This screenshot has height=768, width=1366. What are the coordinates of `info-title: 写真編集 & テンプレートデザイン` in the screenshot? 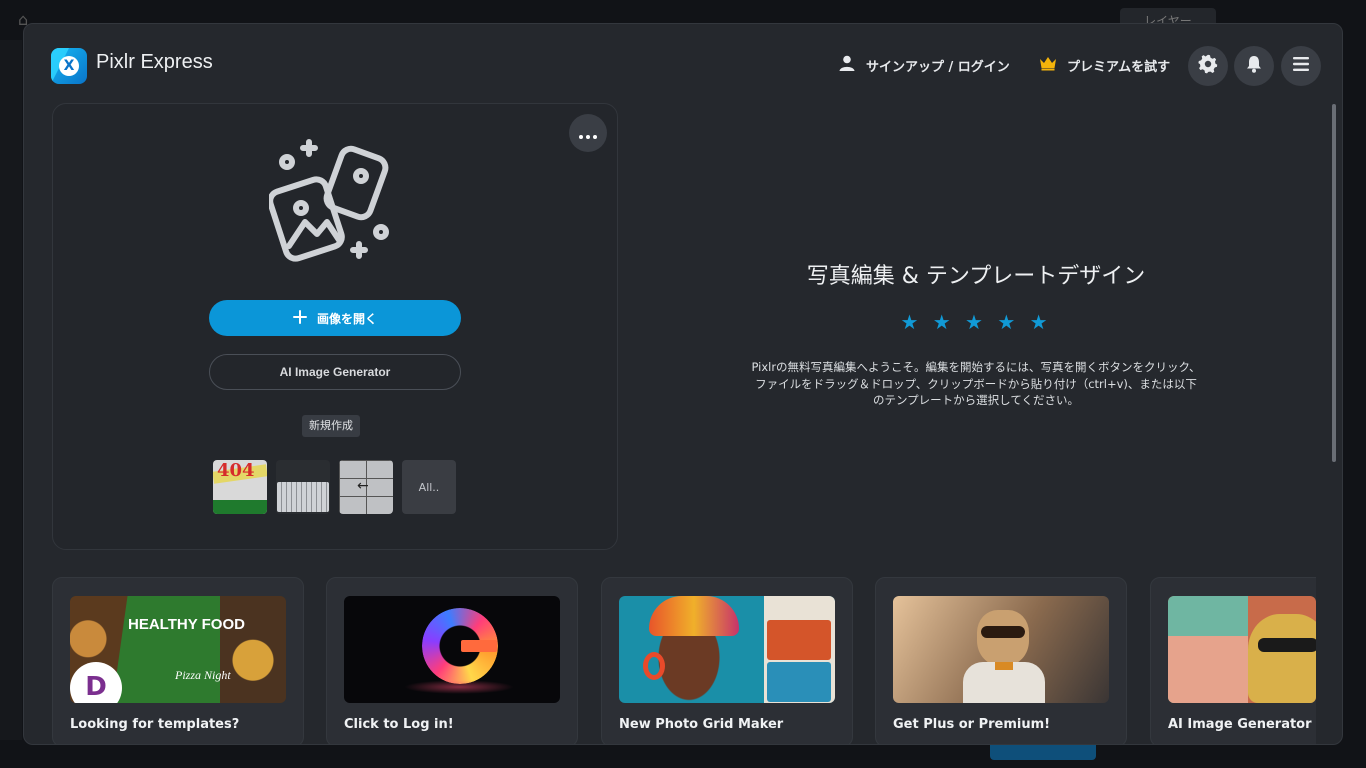 It's located at (976, 276).